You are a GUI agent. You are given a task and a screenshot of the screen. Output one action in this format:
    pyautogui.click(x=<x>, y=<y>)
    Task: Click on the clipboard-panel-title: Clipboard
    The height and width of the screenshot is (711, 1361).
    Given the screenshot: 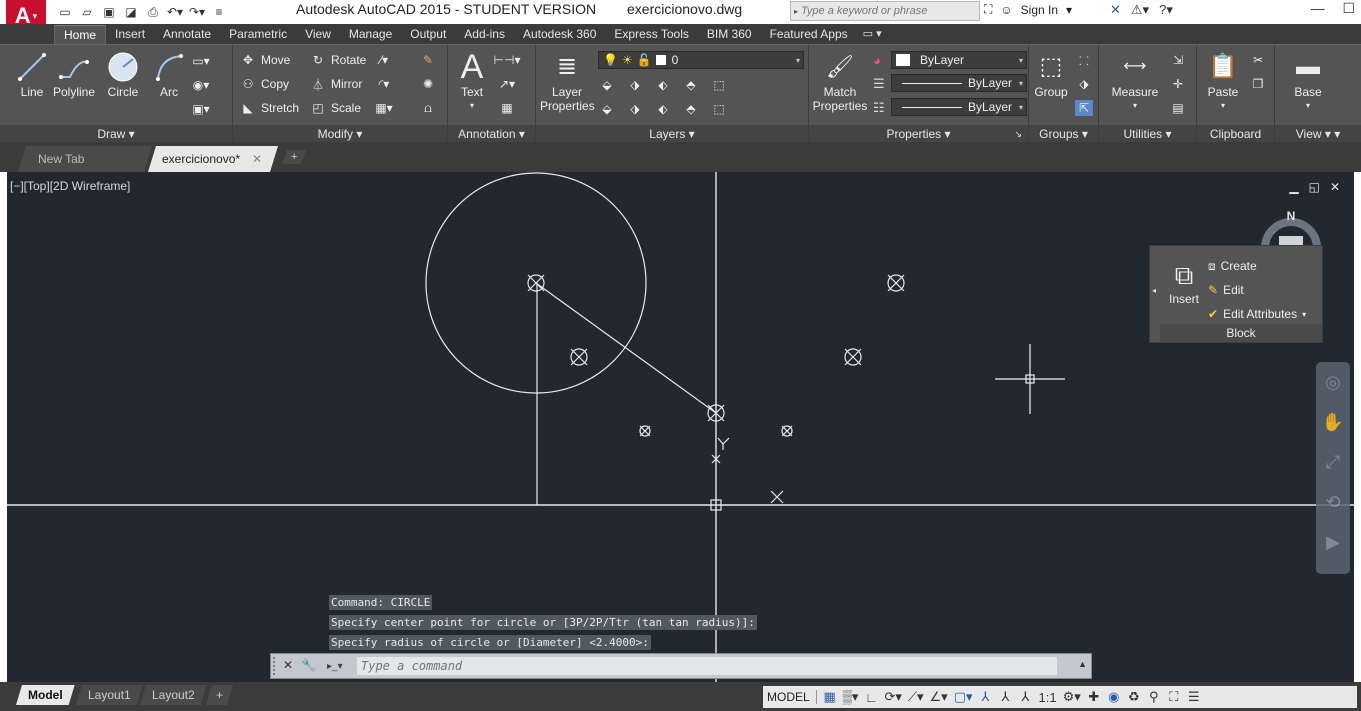 What is the action you would take?
    pyautogui.click(x=1235, y=134)
    